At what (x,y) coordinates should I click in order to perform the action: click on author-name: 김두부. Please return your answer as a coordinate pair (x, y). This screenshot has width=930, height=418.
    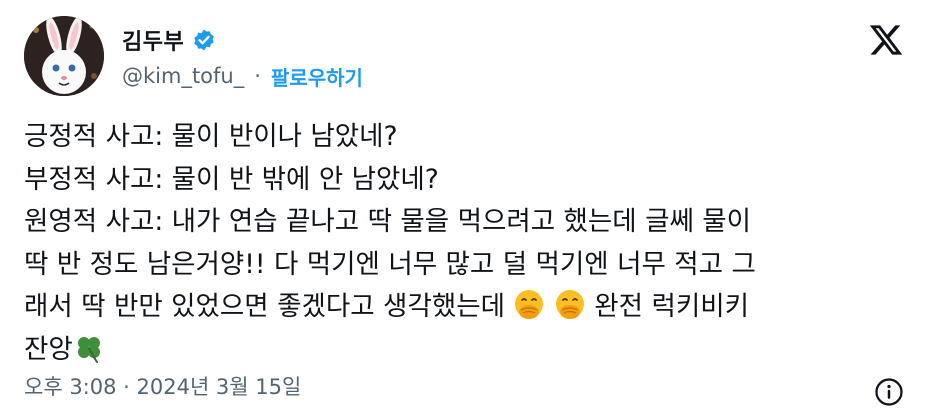
    Looking at the image, I should click on (153, 40).